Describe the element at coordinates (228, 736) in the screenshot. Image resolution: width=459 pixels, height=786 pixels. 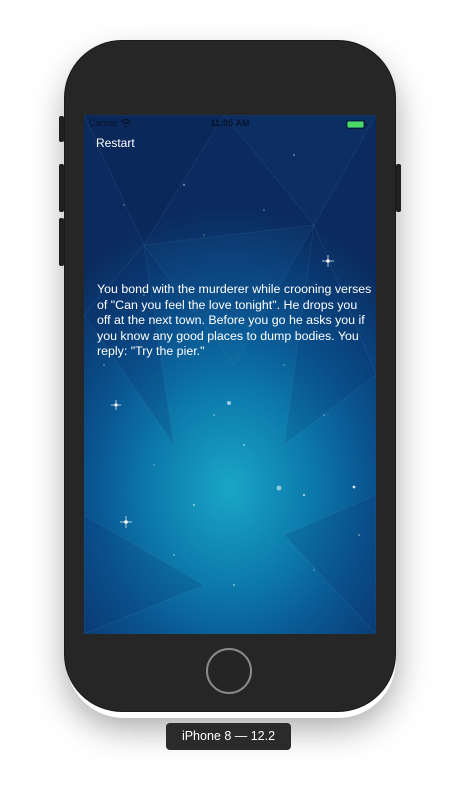
I see `device-label: iPhone 8 — 12.2` at that location.